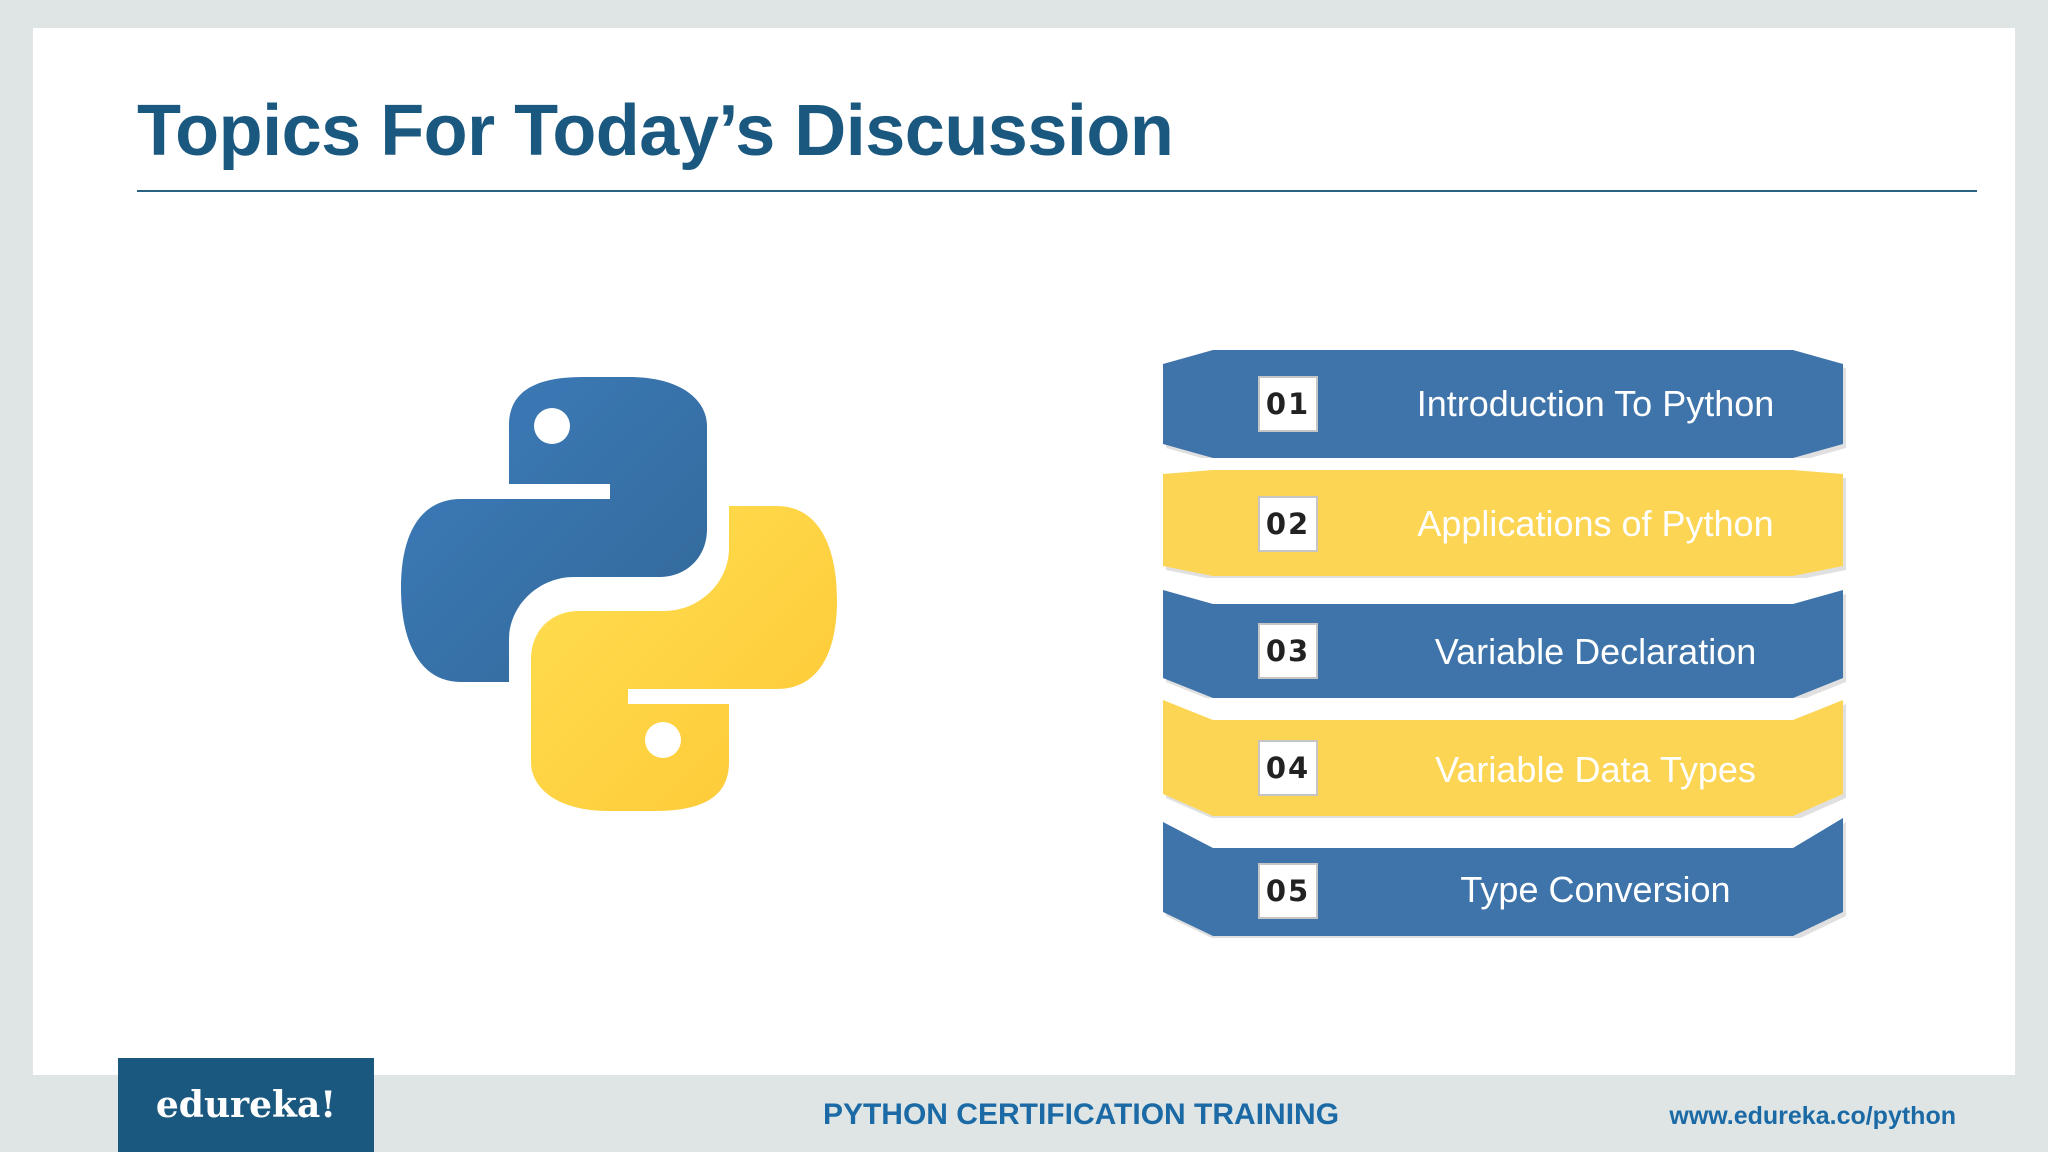 The height and width of the screenshot is (1152, 2048). What do you see at coordinates (1595, 403) in the screenshot?
I see `topic-label: Introduction To Python` at bounding box center [1595, 403].